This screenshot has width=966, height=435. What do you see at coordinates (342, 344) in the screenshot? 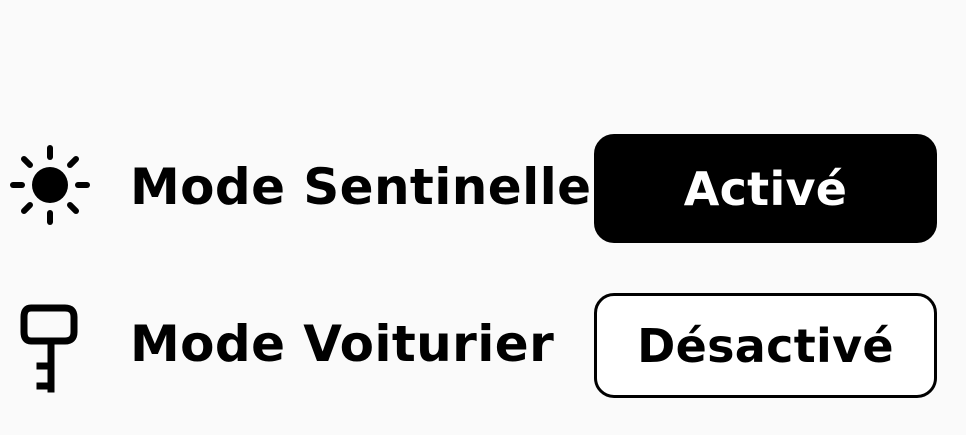
I see `valet-mode-label: Mode Voiturier` at bounding box center [342, 344].